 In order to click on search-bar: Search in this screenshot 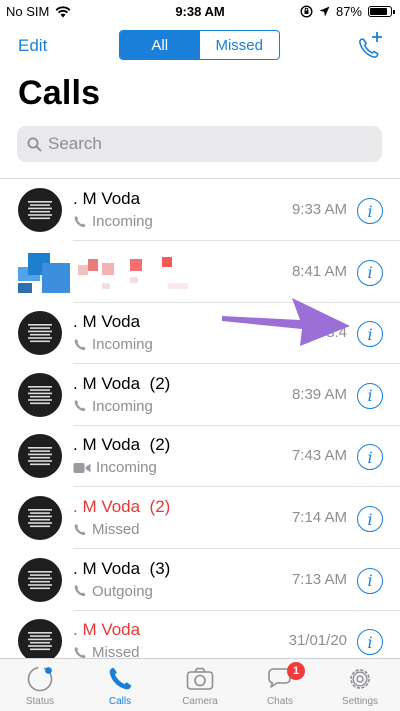, I will do `click(199, 144)`.